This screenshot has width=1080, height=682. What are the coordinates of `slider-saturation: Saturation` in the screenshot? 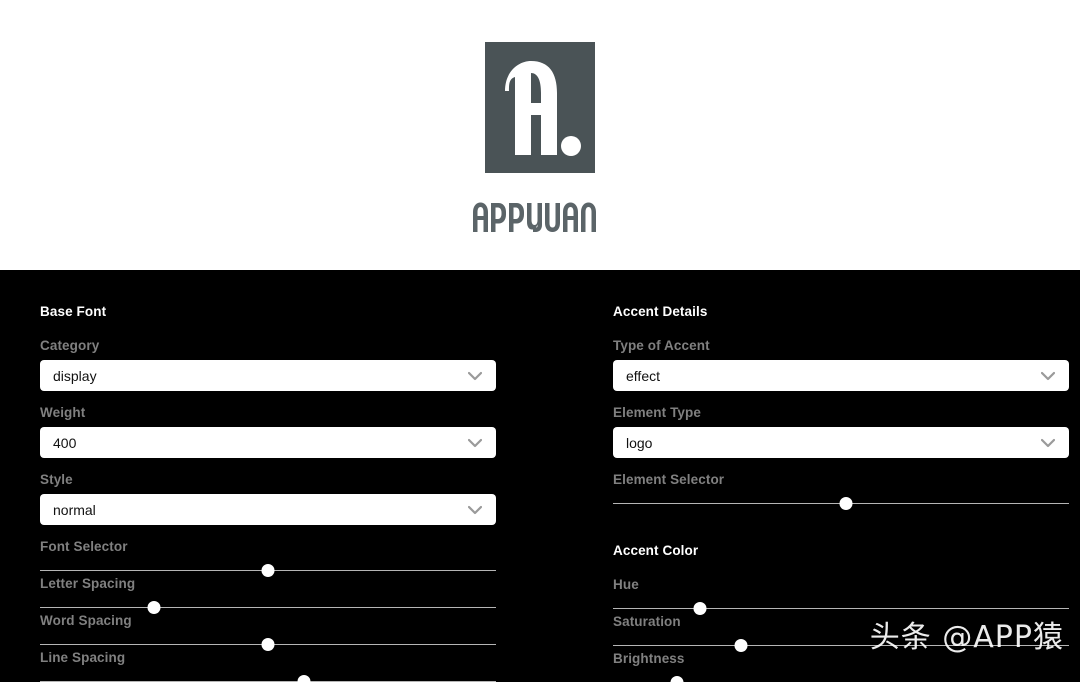 It's located at (846, 633).